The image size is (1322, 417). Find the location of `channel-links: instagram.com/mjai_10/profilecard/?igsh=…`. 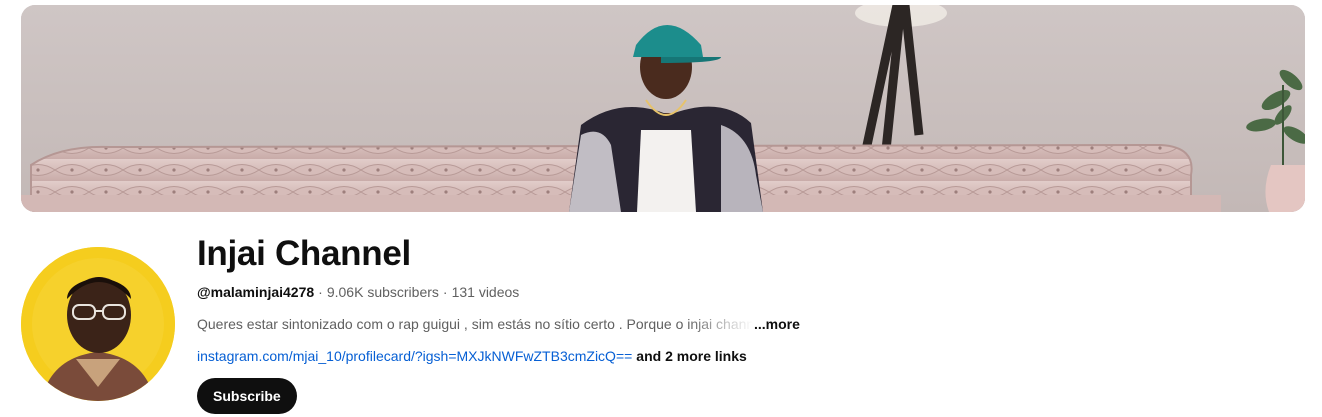

channel-links: instagram.com/mjai_10/profilecard/?igsh=… is located at coordinates (747, 356).